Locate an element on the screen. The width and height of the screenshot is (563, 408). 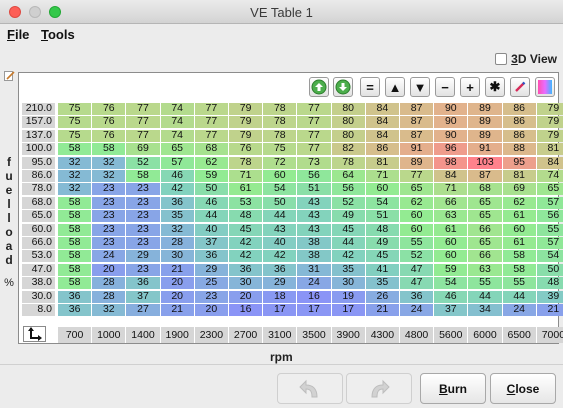
table-cell: 69 is located at coordinates (143, 149).